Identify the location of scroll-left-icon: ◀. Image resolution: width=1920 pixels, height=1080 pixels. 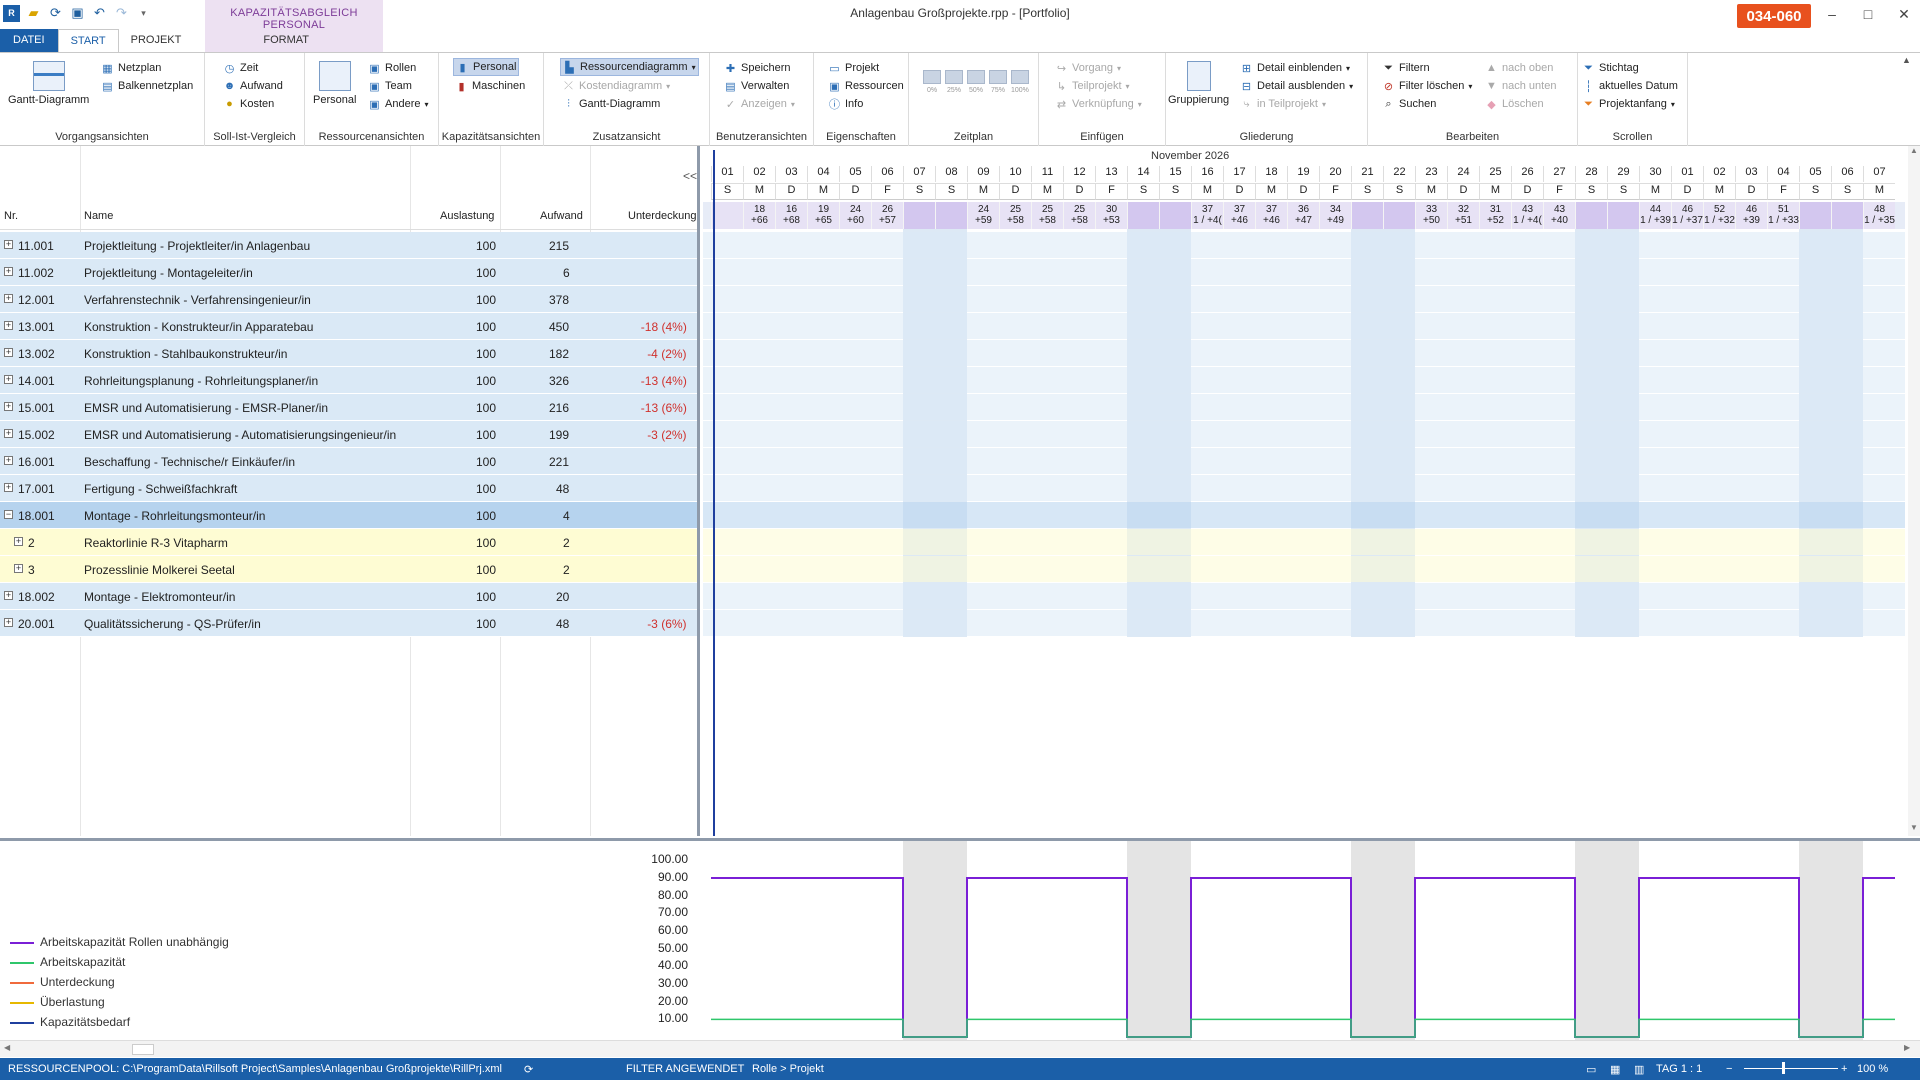
(7, 1047).